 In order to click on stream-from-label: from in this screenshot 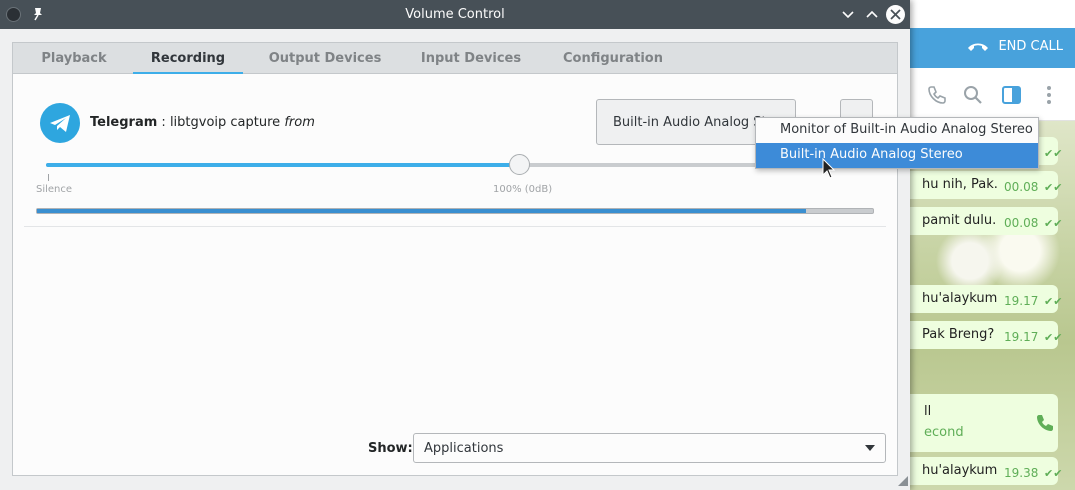, I will do `click(299, 122)`.